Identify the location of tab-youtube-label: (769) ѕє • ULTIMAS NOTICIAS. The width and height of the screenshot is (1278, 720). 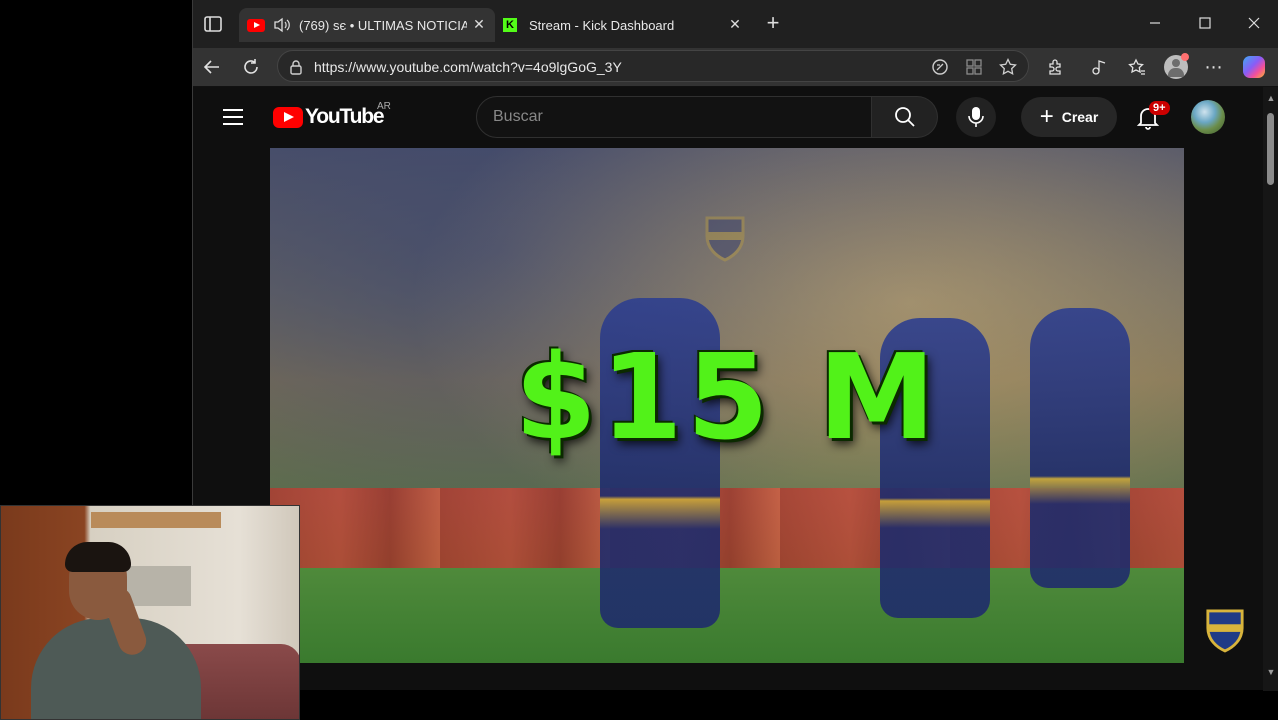
(383, 25).